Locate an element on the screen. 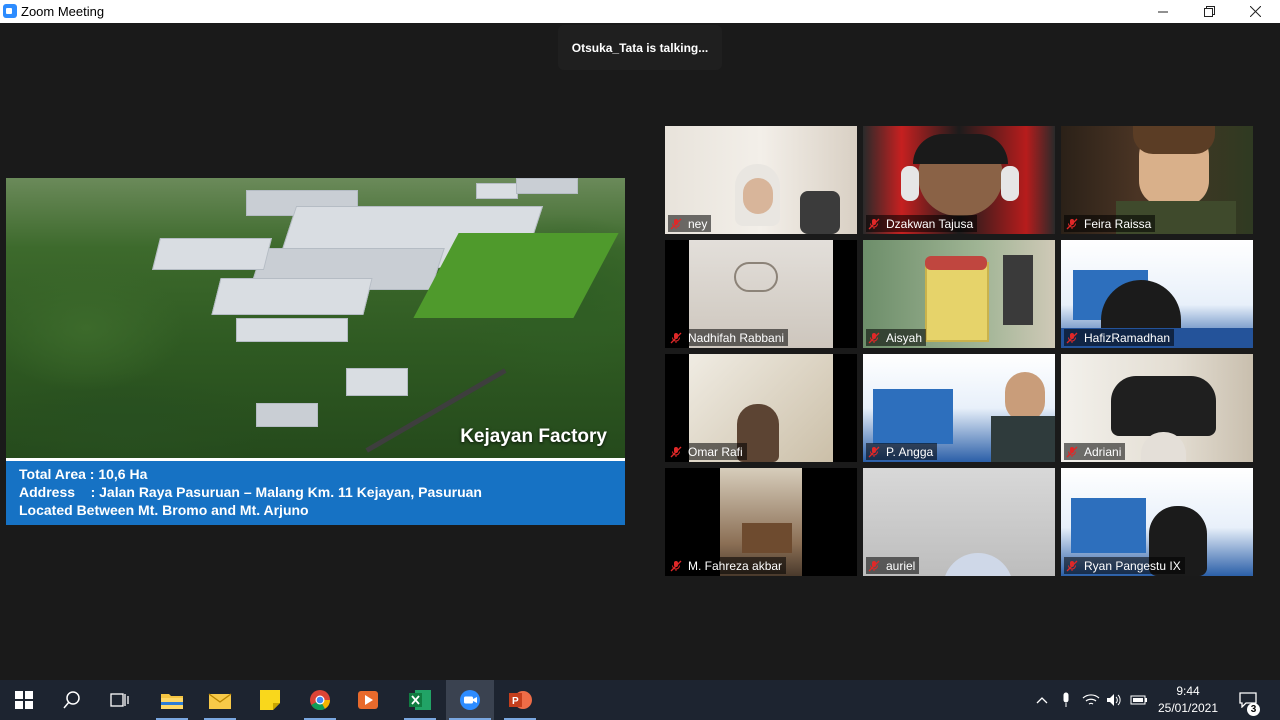  taskbar-mail is located at coordinates (220, 700).